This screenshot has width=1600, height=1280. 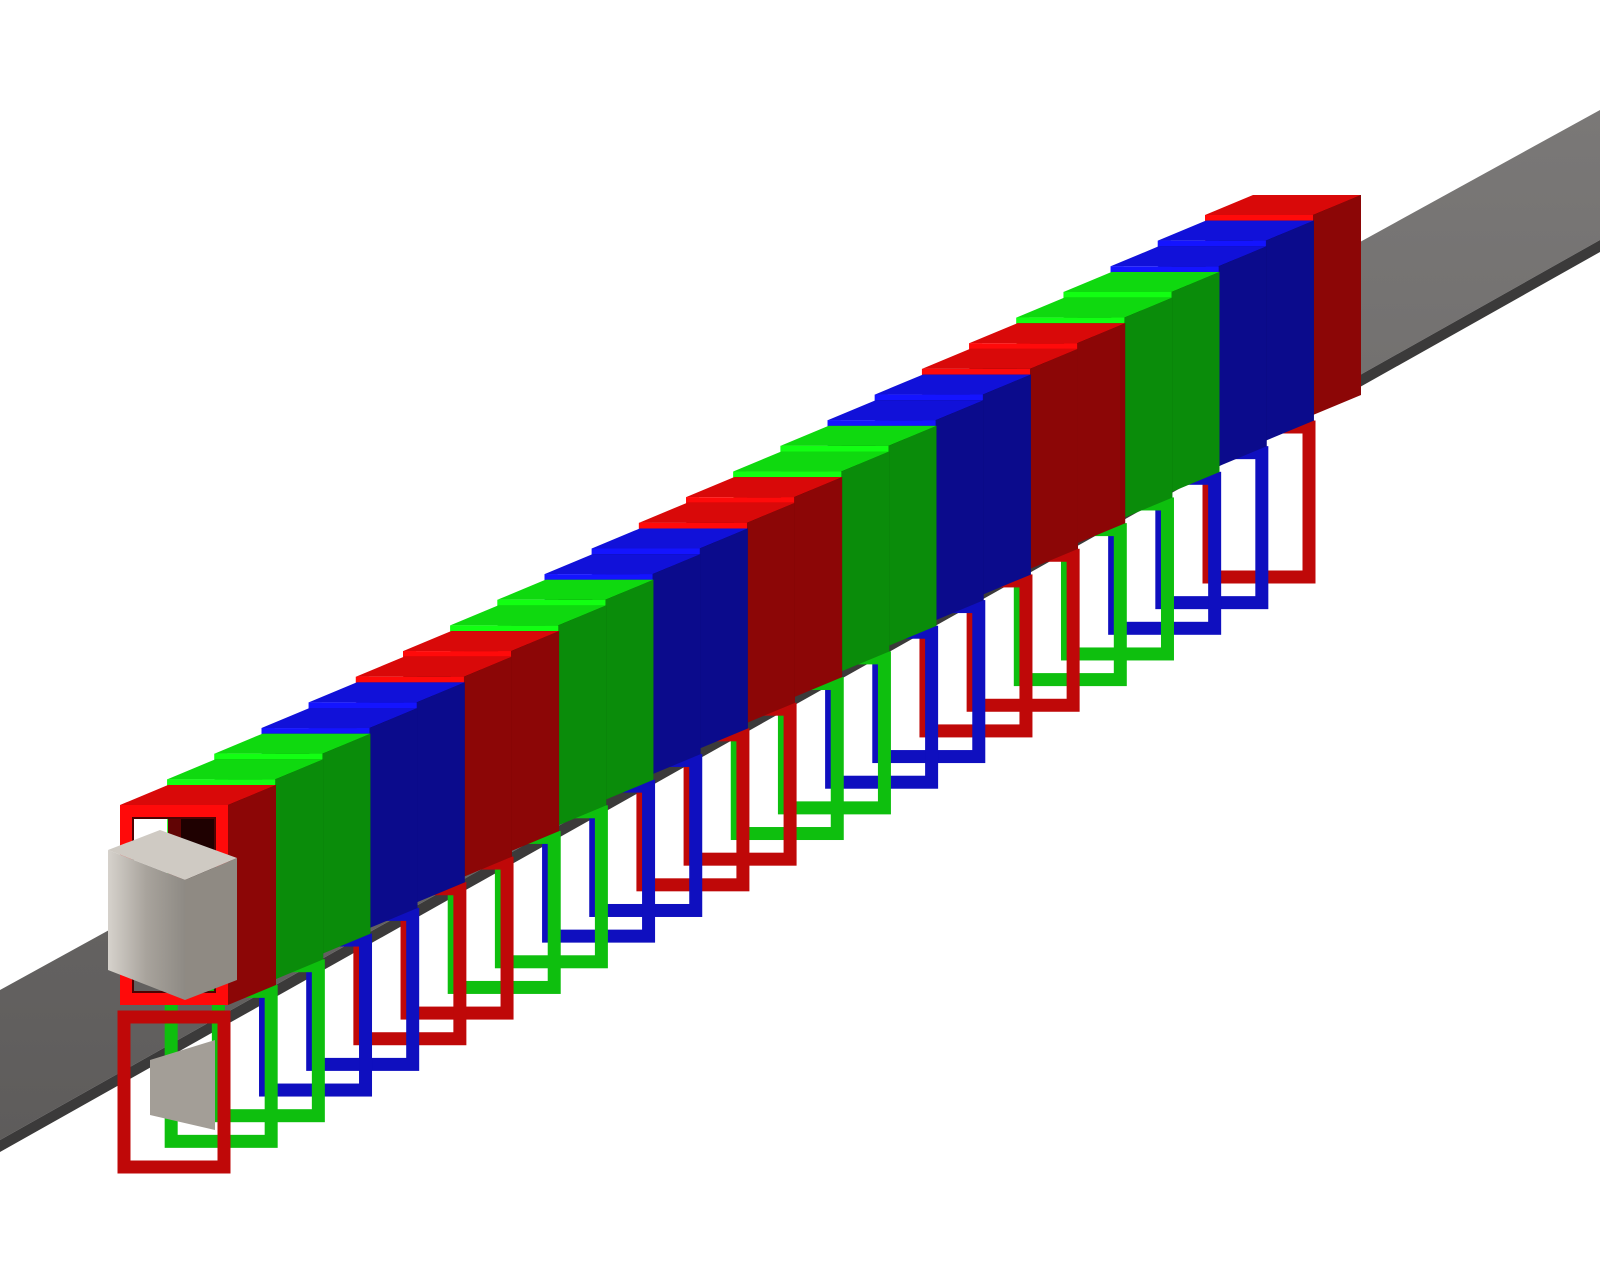 I want to click on loop-front-top-bar, so click(x=174, y=811).